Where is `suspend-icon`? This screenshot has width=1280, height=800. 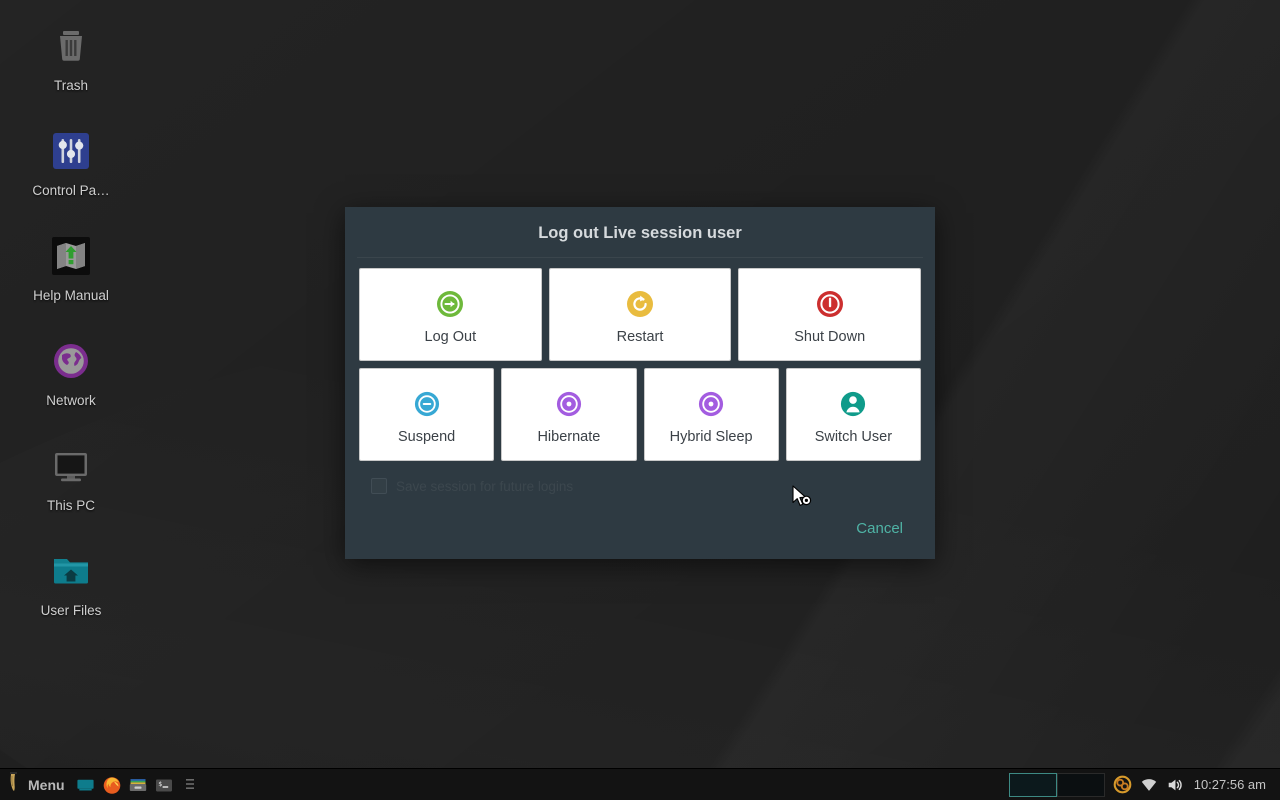
suspend-icon is located at coordinates (427, 404).